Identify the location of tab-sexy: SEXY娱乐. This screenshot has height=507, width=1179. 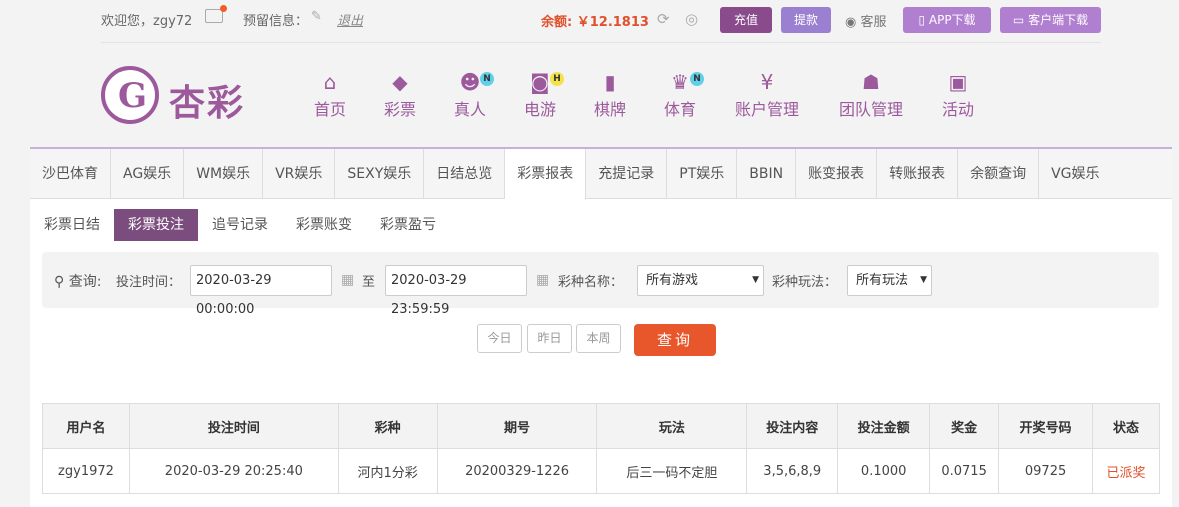
(380, 174).